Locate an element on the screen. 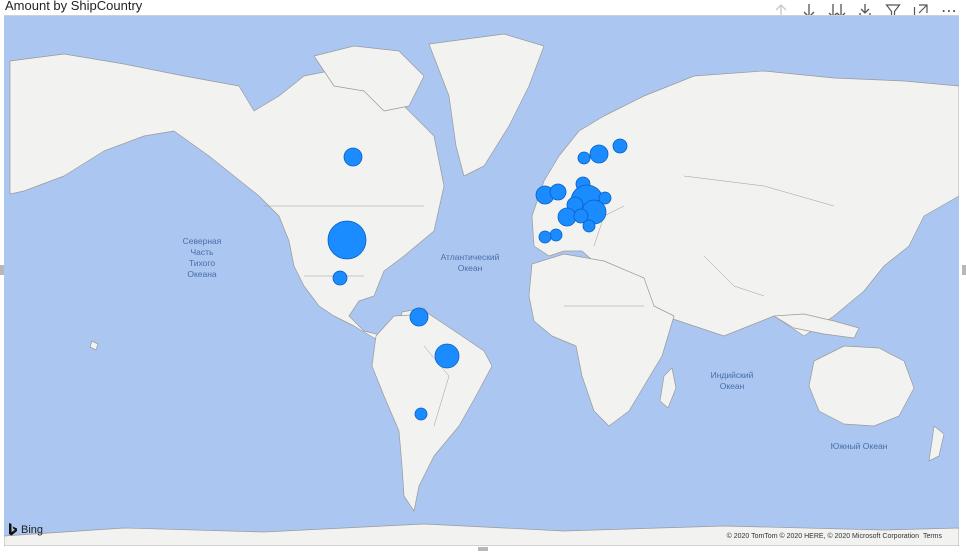 Image resolution: width=966 pixels, height=555 pixels. bubble-finland is located at coordinates (620, 146).